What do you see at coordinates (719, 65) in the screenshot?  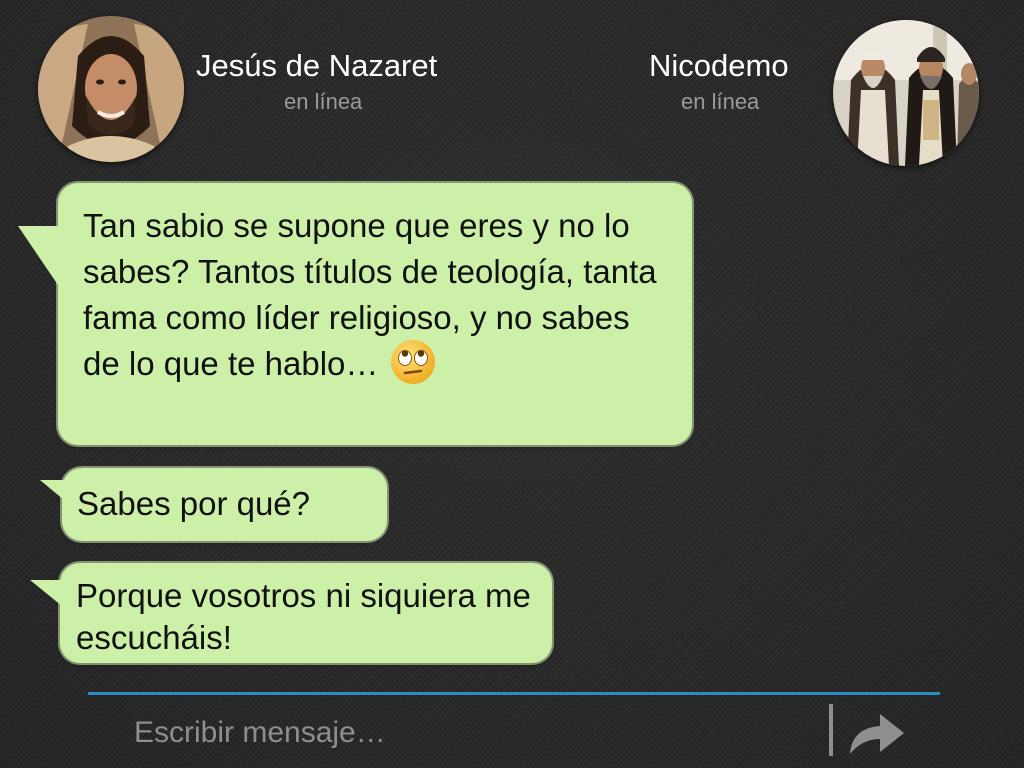 I see `contact-name-nicodemo: Nicodemo` at bounding box center [719, 65].